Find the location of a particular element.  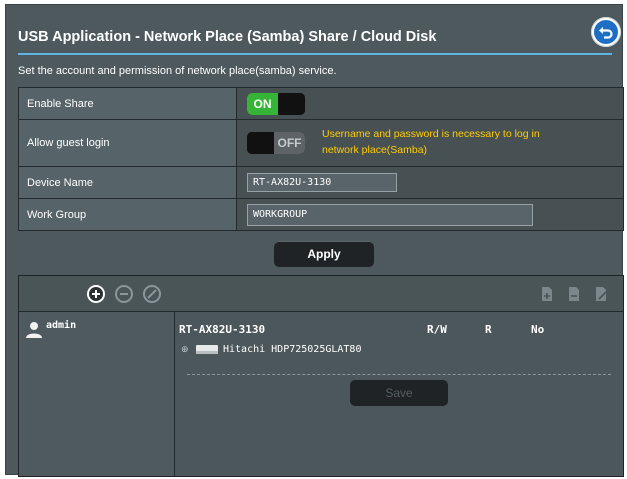

perm-header-r: R is located at coordinates (488, 329).